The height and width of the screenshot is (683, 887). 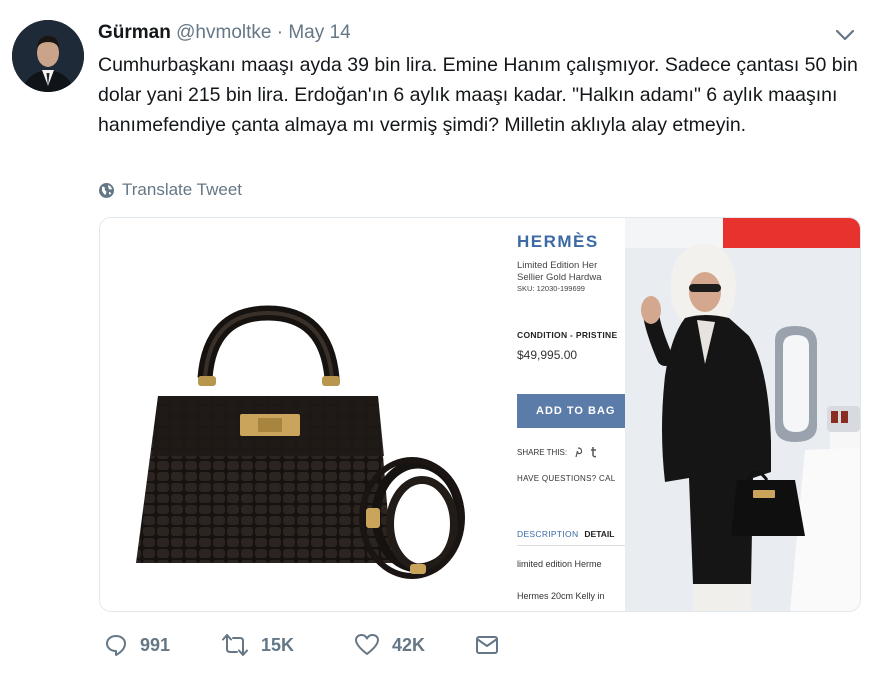 I want to click on product-tabs: DESCRIPTION DETAIL, so click(x=565, y=534).